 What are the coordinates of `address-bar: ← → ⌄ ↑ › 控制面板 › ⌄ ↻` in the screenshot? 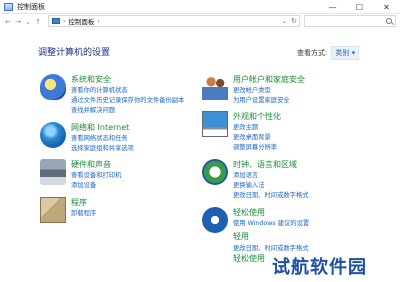 It's located at (200, 21).